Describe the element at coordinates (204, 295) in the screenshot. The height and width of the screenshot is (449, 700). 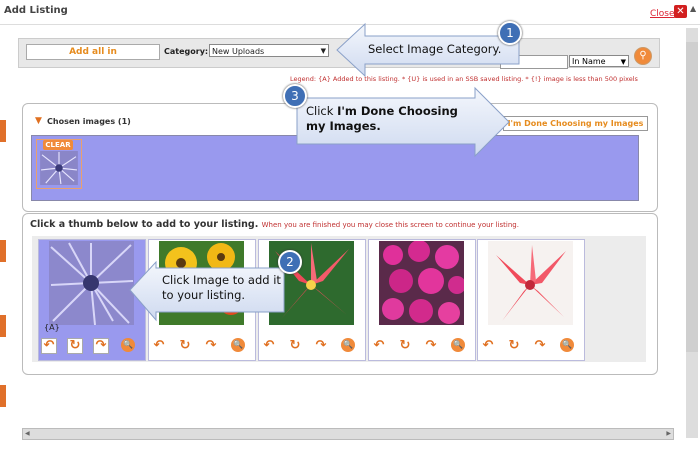
I see `callout-2-line2: to your listing.` at that location.